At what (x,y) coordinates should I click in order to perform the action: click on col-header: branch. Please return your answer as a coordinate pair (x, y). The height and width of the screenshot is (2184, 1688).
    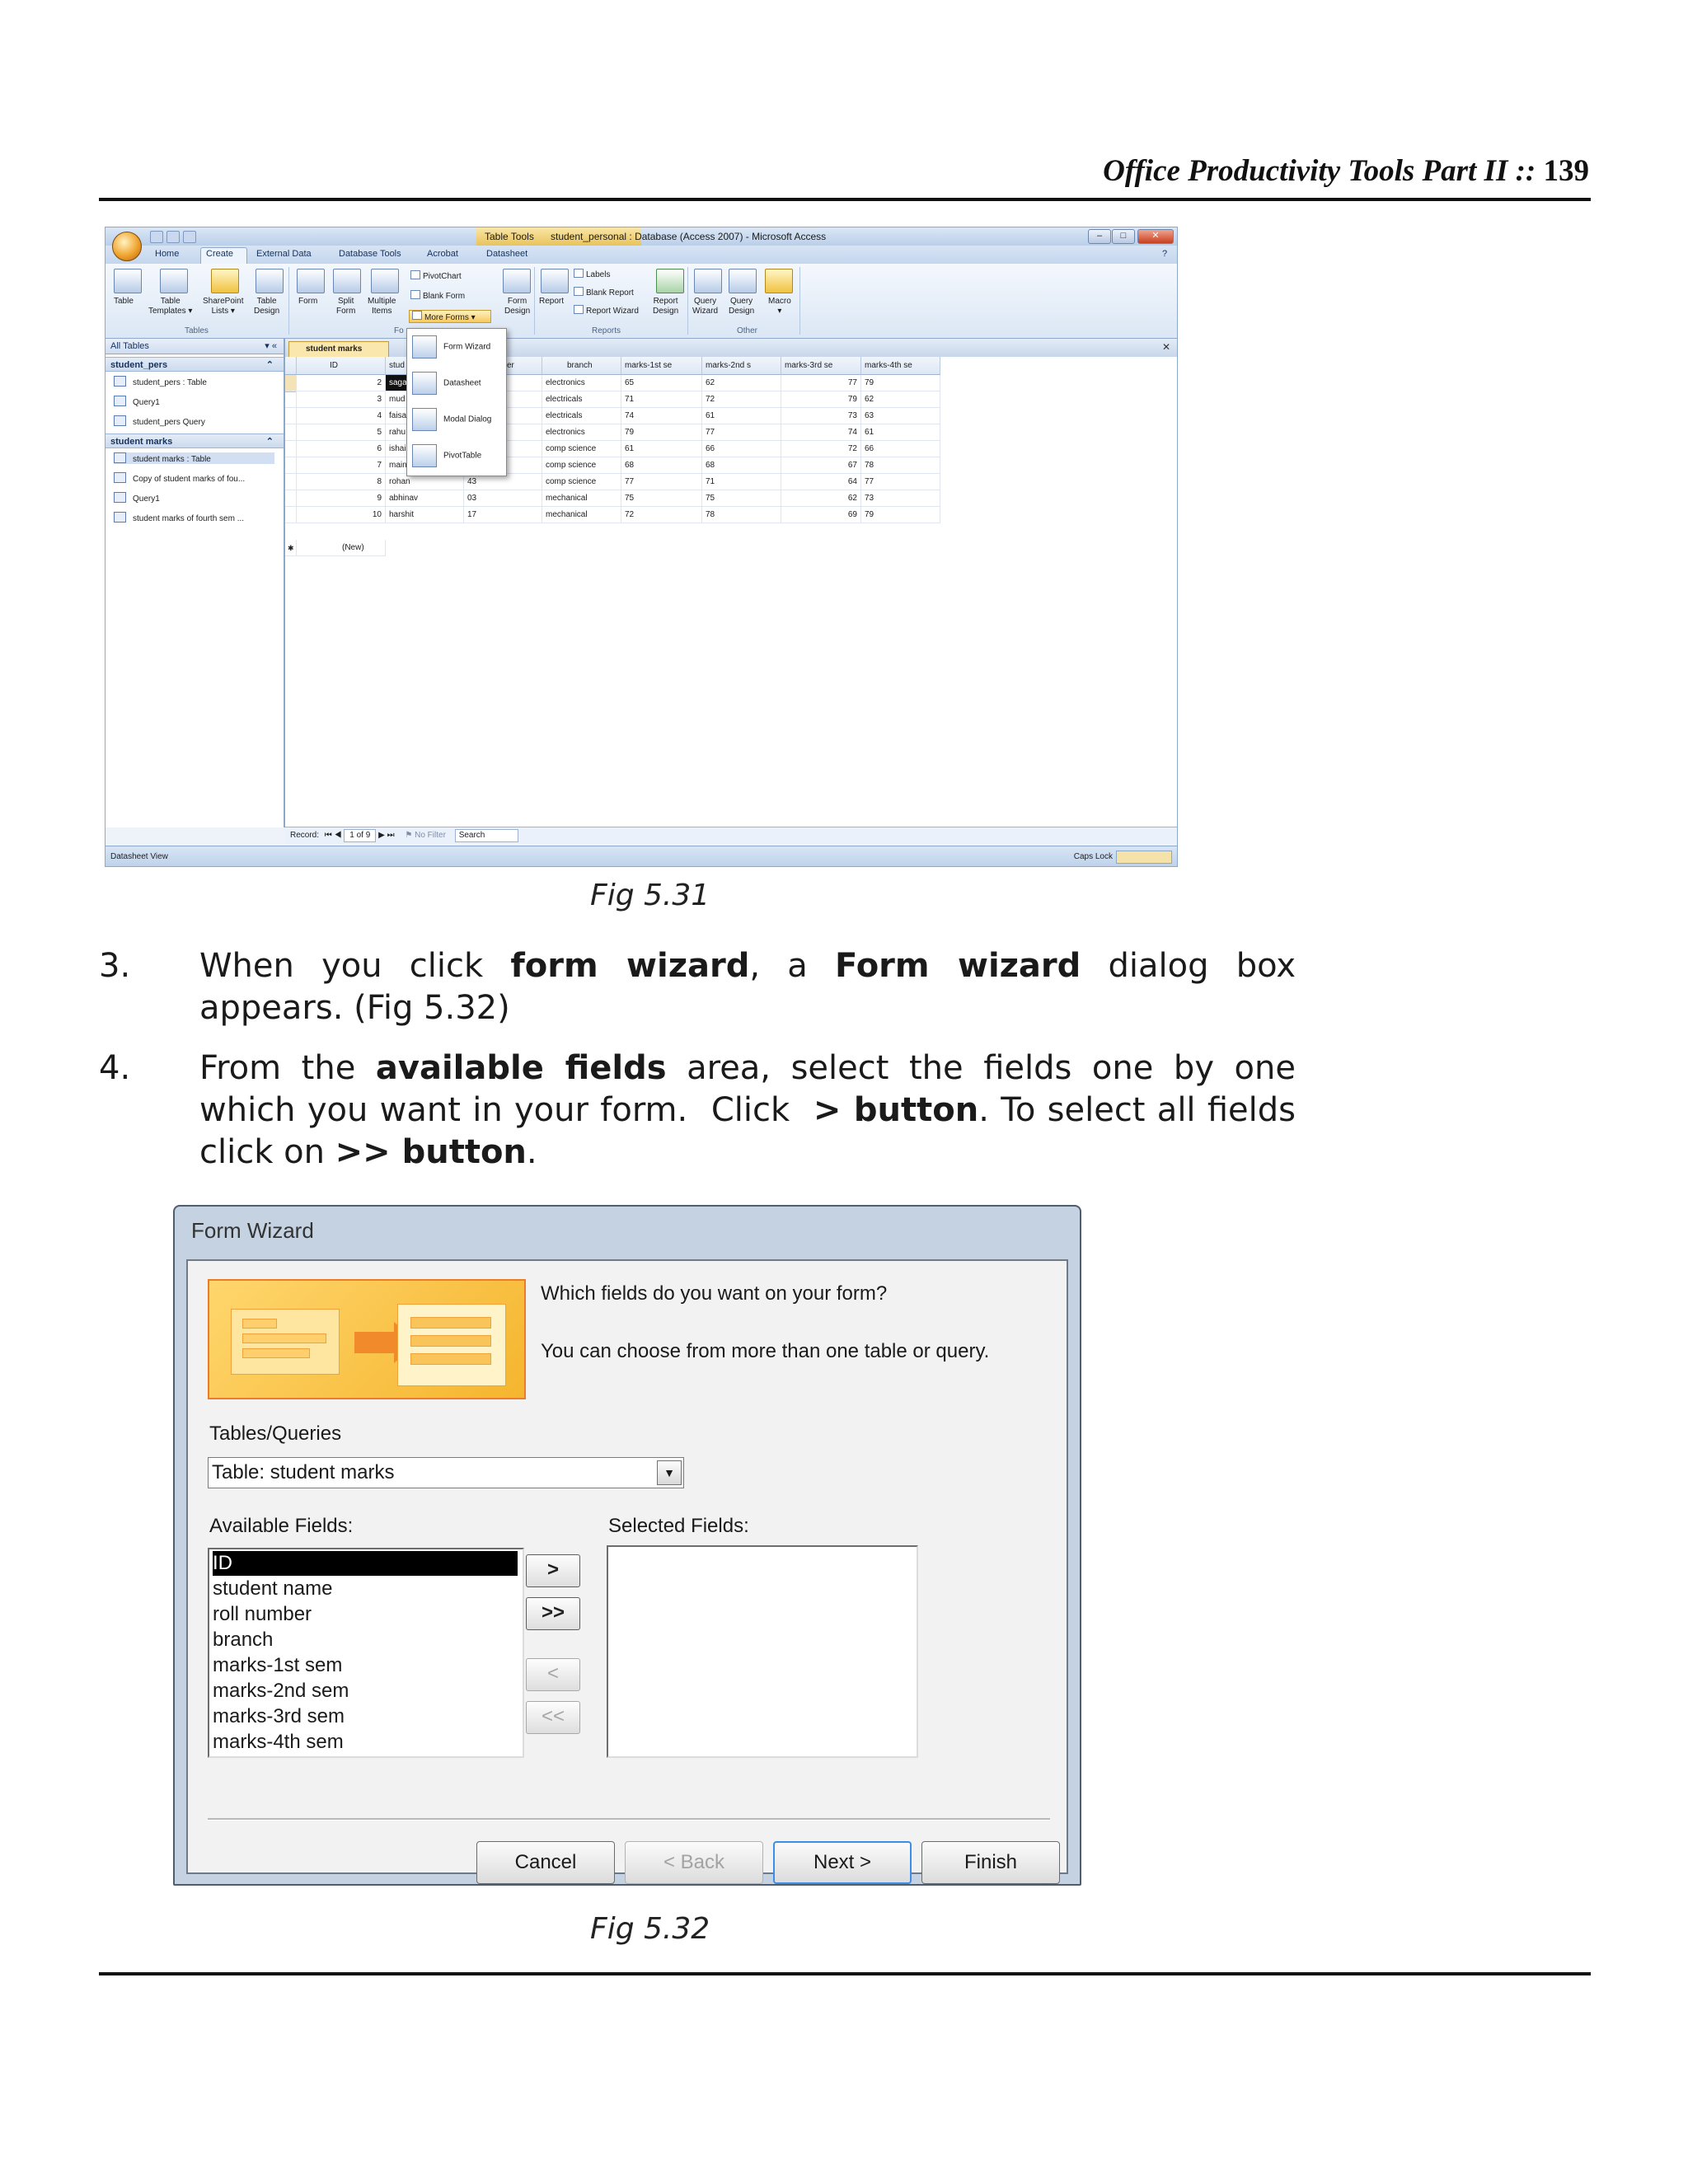
    Looking at the image, I should click on (581, 366).